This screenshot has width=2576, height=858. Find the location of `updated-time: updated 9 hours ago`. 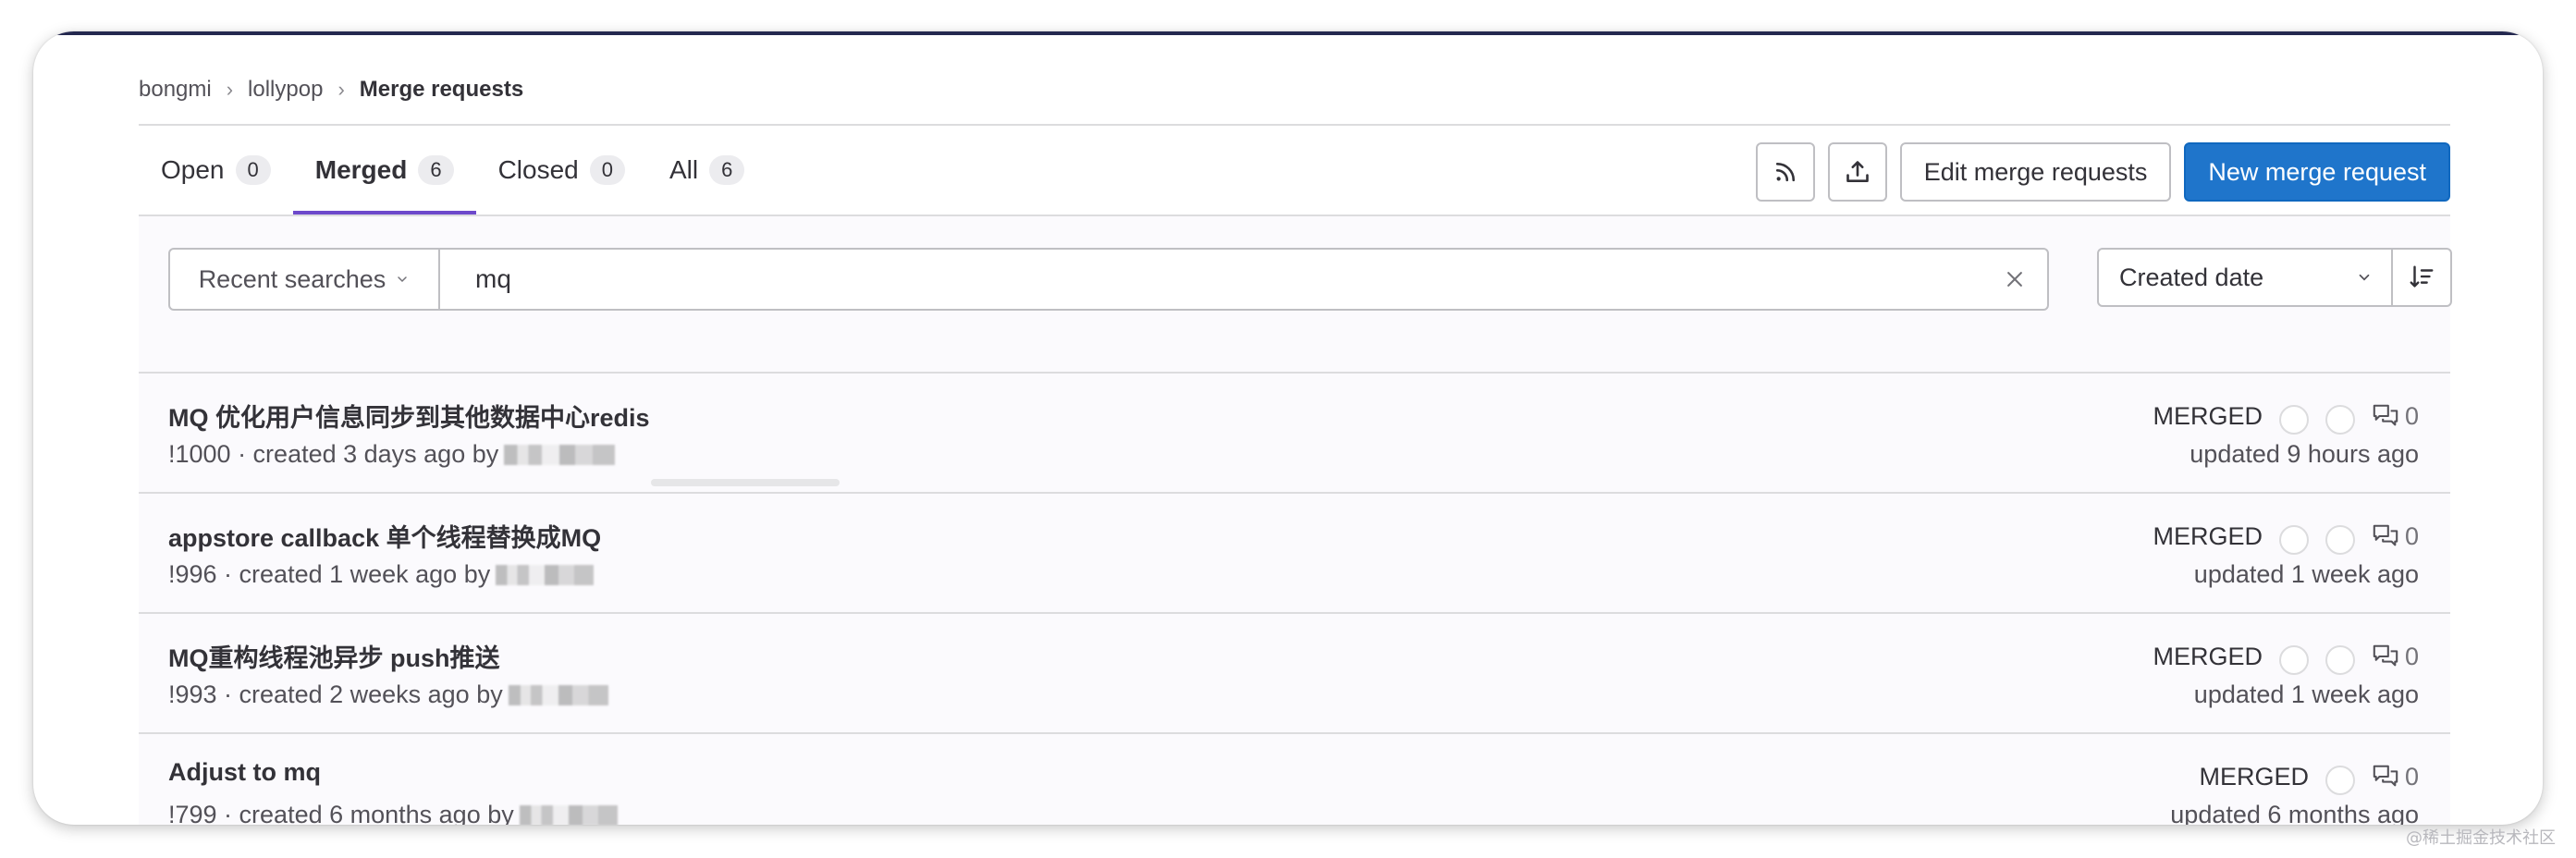

updated-time: updated 9 hours ago is located at coordinates (2304, 454).